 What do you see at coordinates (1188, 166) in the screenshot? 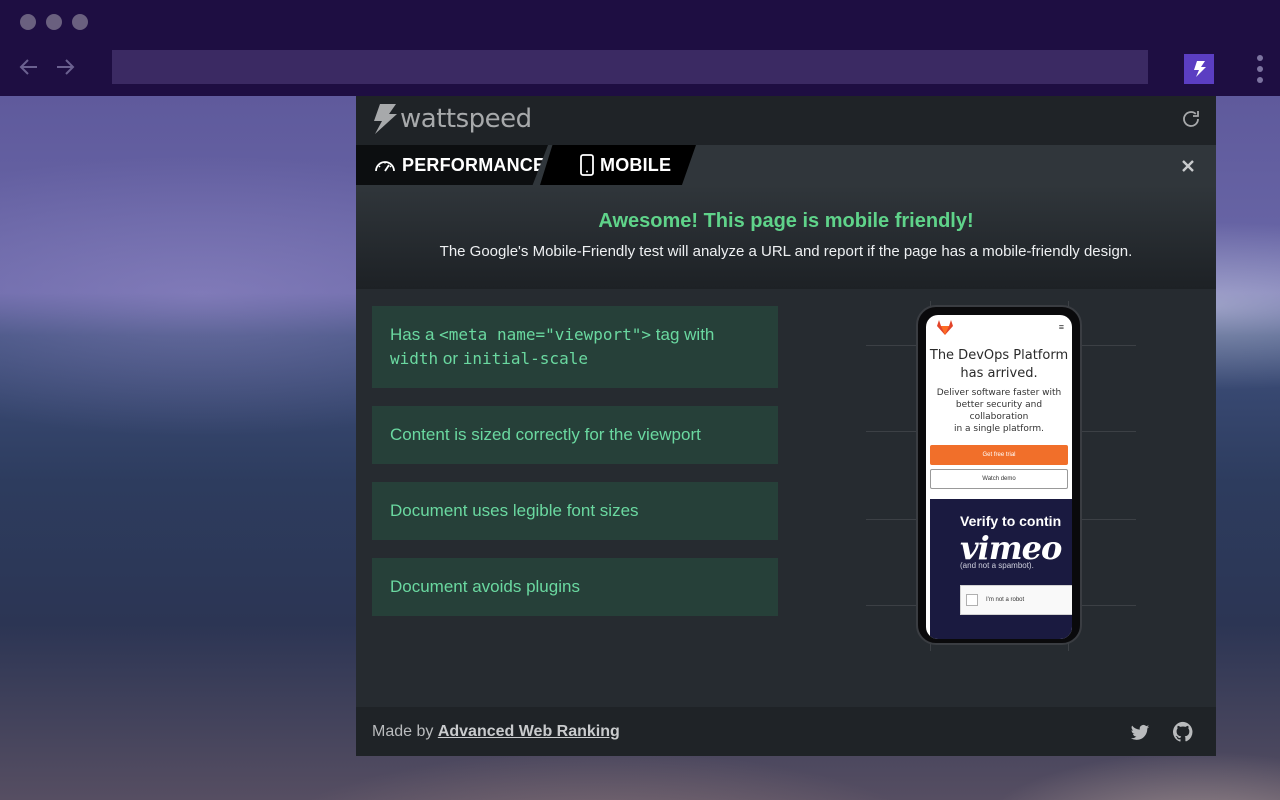
I see `close-icon` at bounding box center [1188, 166].